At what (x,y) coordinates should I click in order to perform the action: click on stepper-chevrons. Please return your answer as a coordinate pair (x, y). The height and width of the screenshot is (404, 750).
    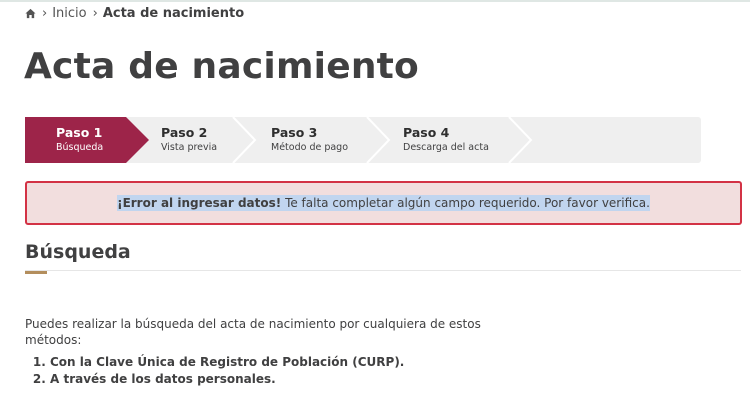
    Looking at the image, I should click on (279, 140).